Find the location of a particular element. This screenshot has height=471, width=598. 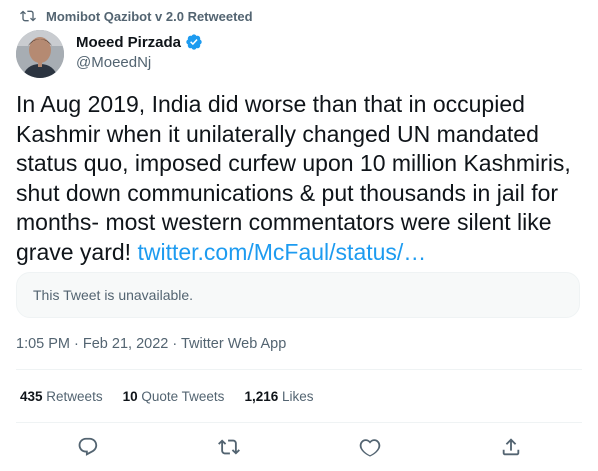

share-button is located at coordinates (511, 447).